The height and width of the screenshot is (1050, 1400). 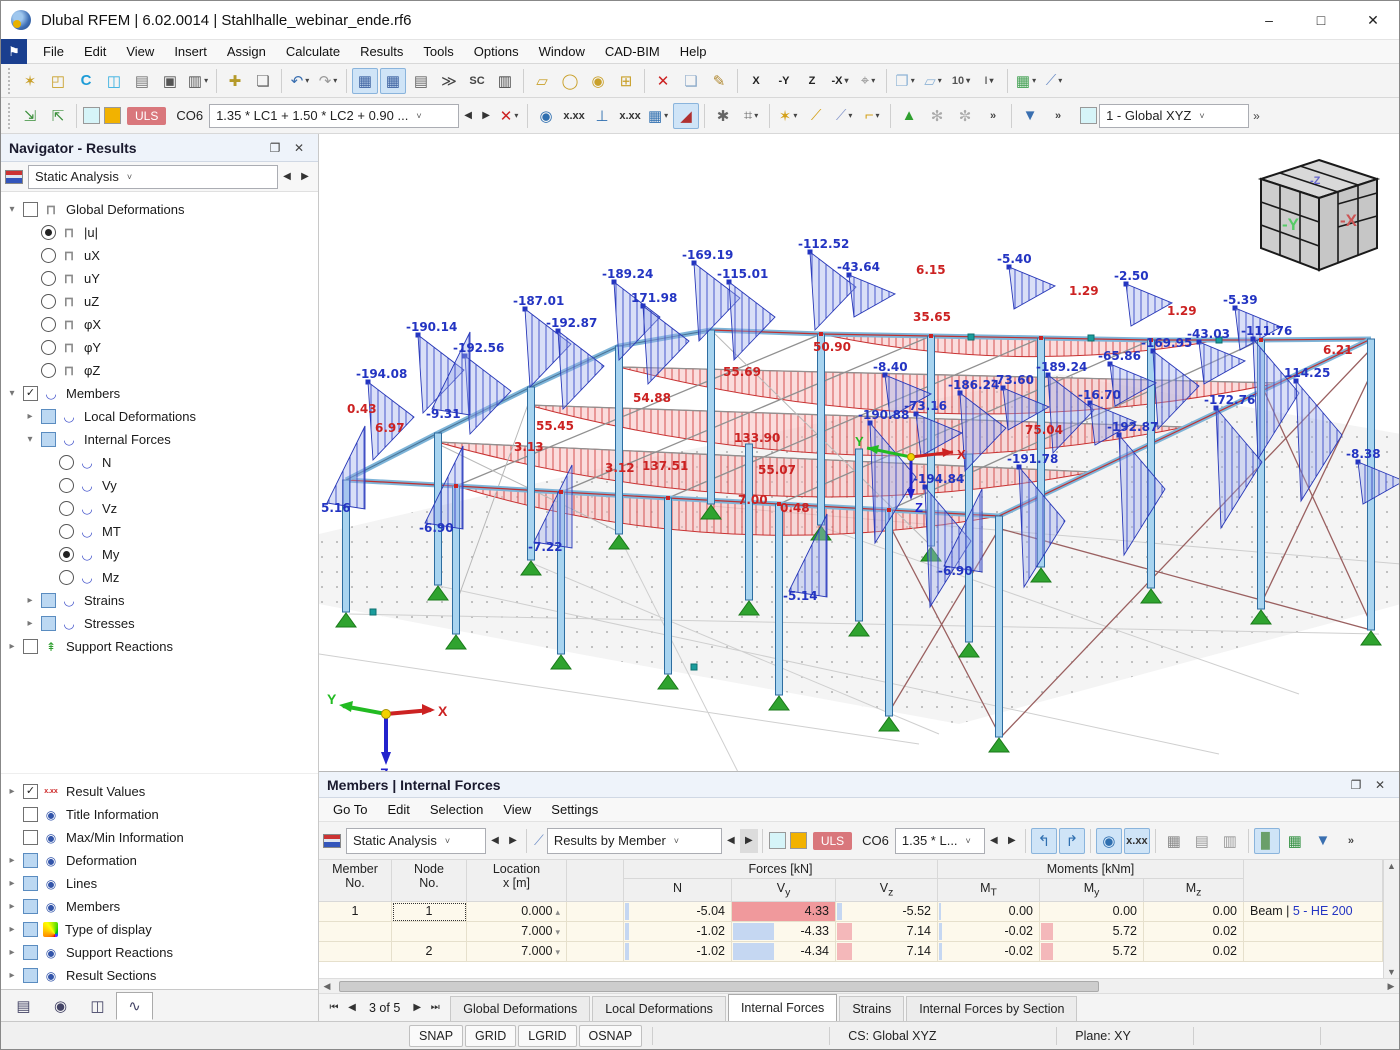 What do you see at coordinates (313, 51) in the screenshot?
I see `menu-calculate: Calculate` at bounding box center [313, 51].